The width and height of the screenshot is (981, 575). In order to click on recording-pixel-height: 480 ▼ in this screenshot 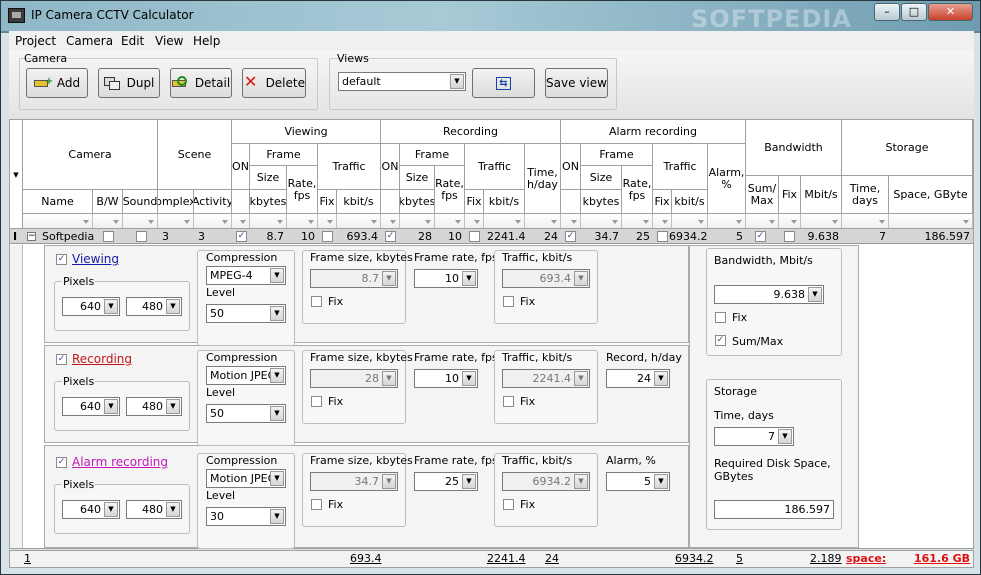, I will do `click(154, 406)`.